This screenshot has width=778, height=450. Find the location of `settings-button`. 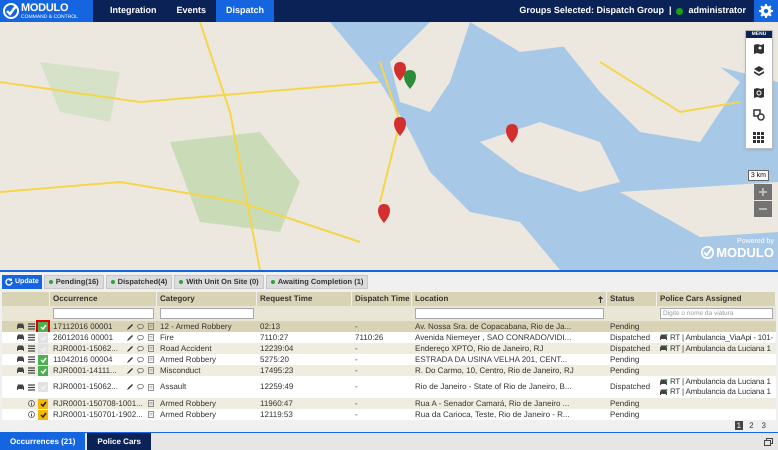

settings-button is located at coordinates (766, 11).